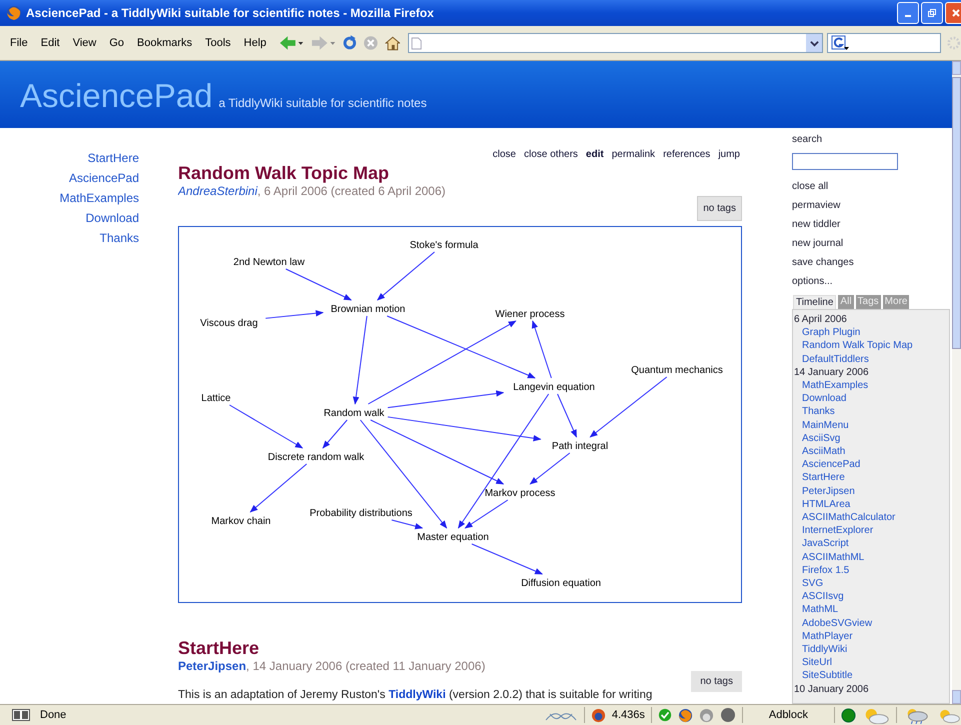 This screenshot has width=961, height=725. Describe the element at coordinates (820, 399) in the screenshot. I see `timeline-link: Download` at that location.